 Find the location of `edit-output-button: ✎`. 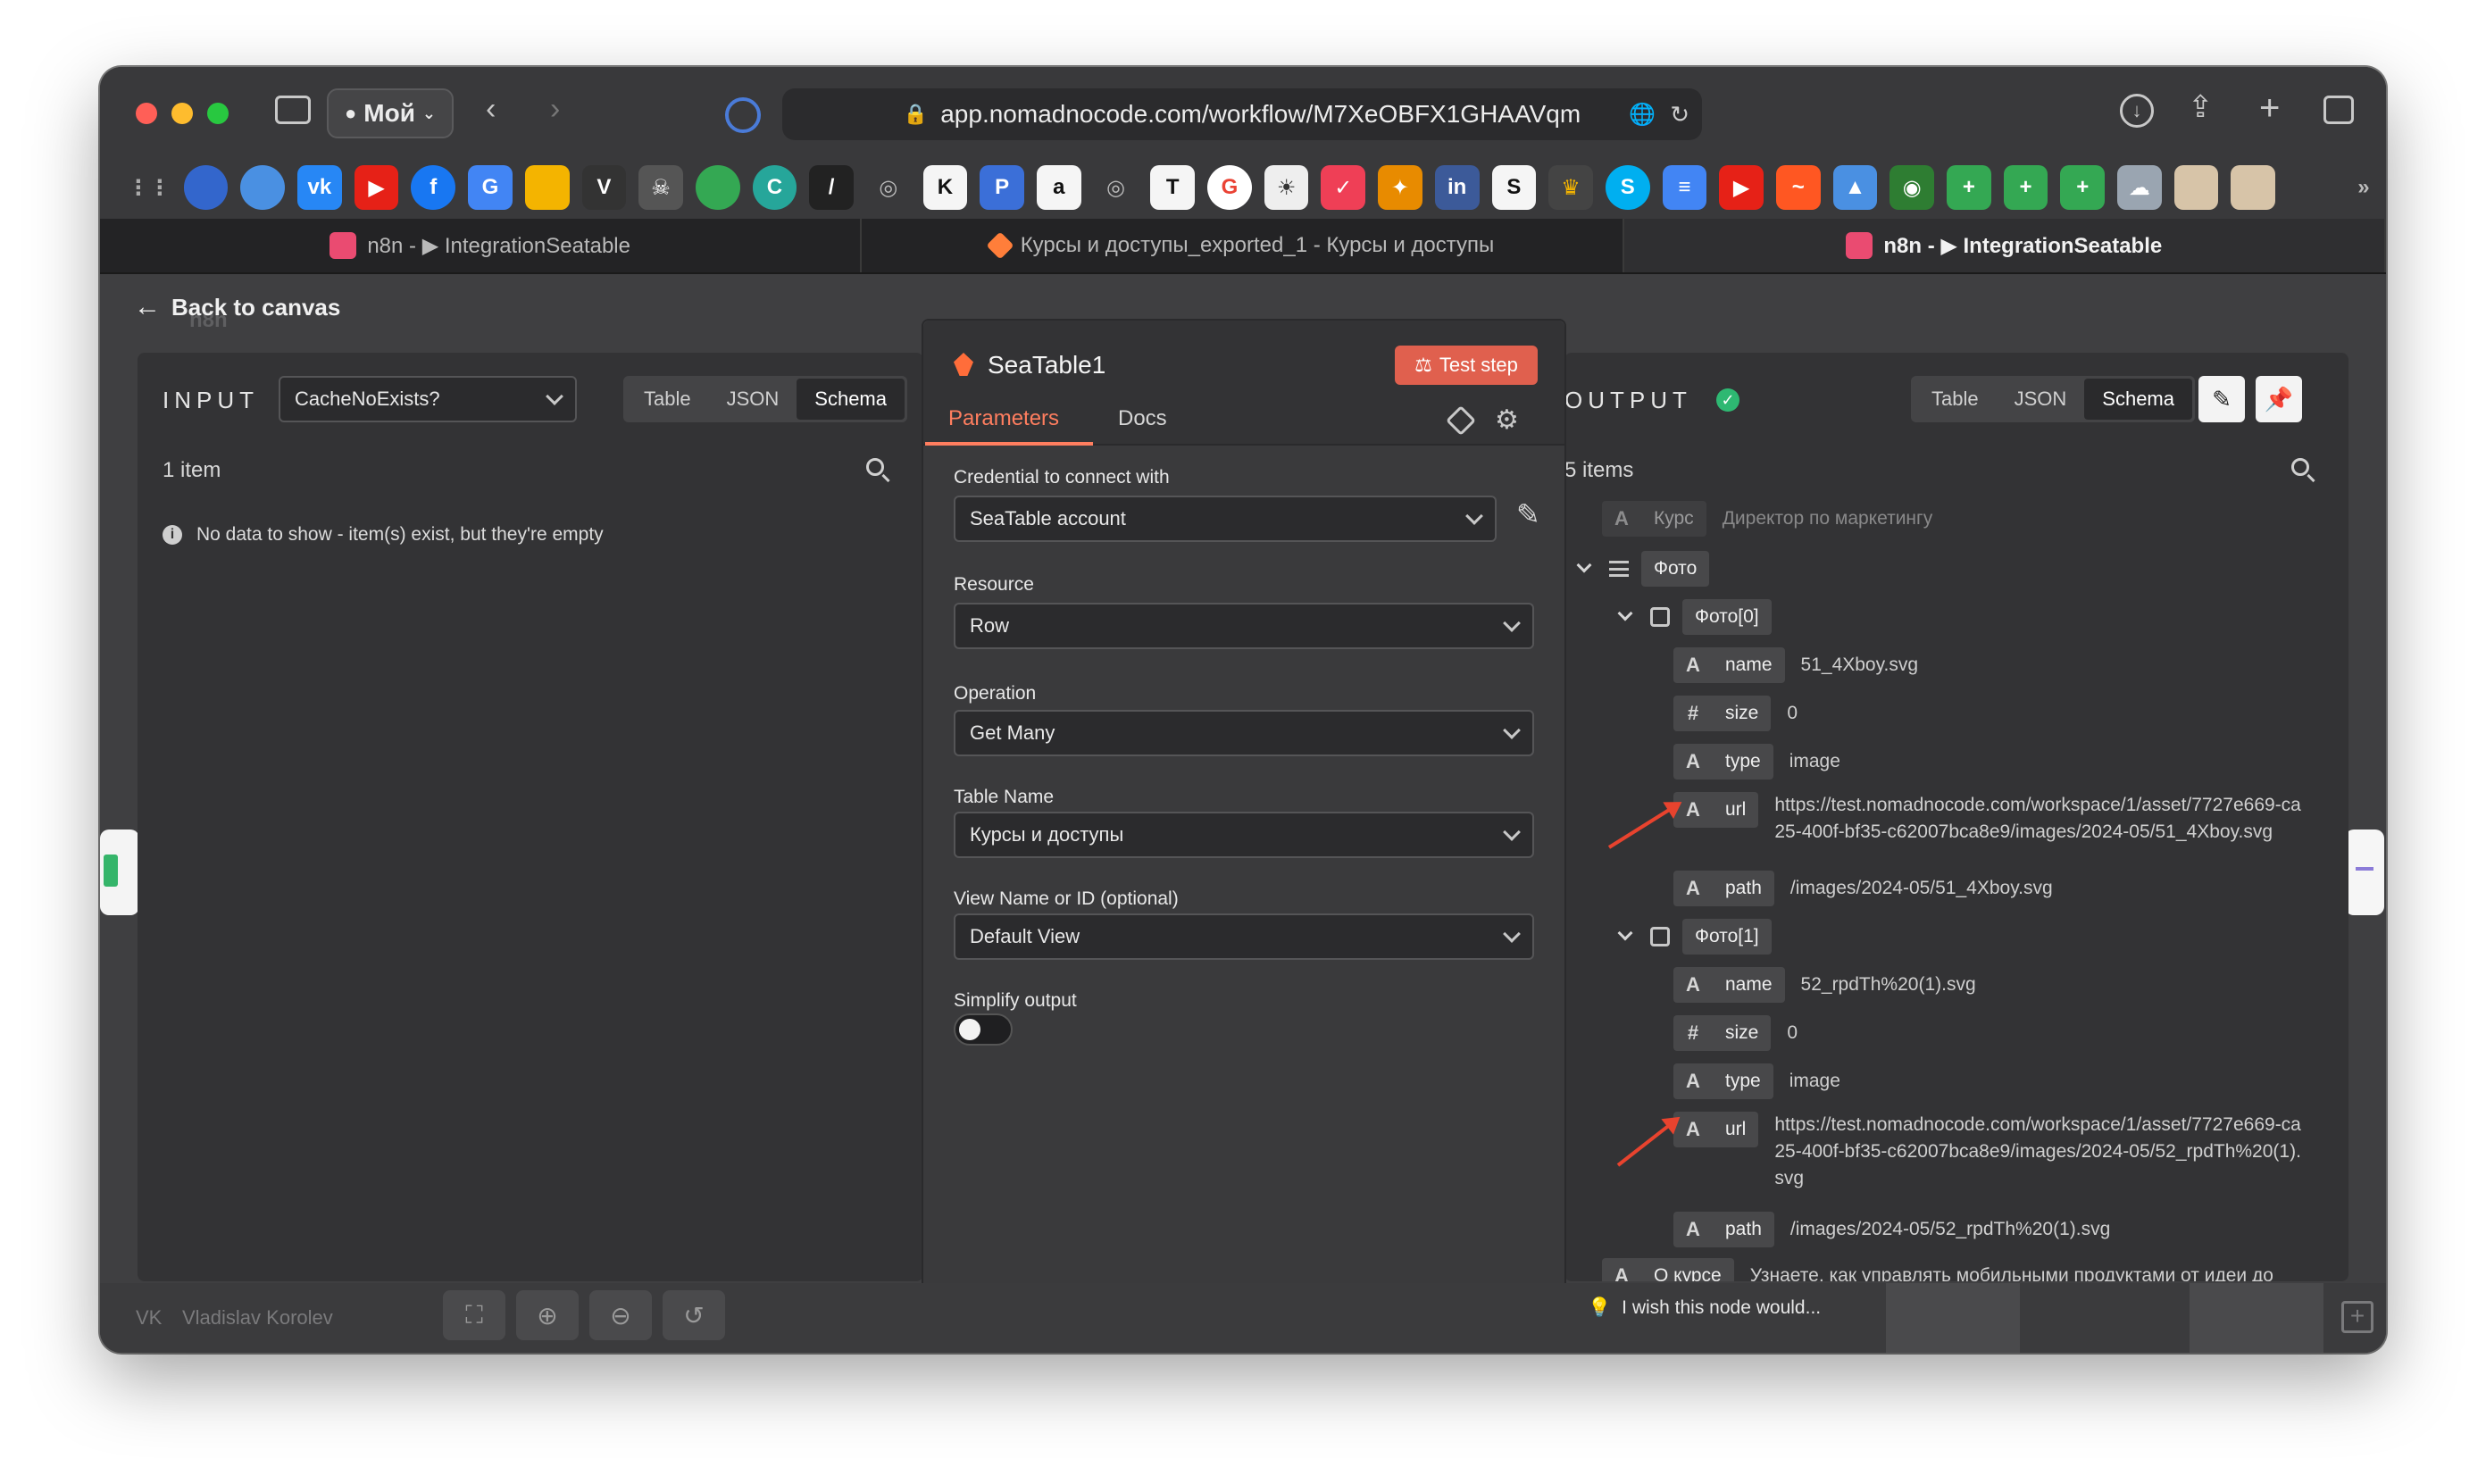

edit-output-button: ✎ is located at coordinates (2221, 399).